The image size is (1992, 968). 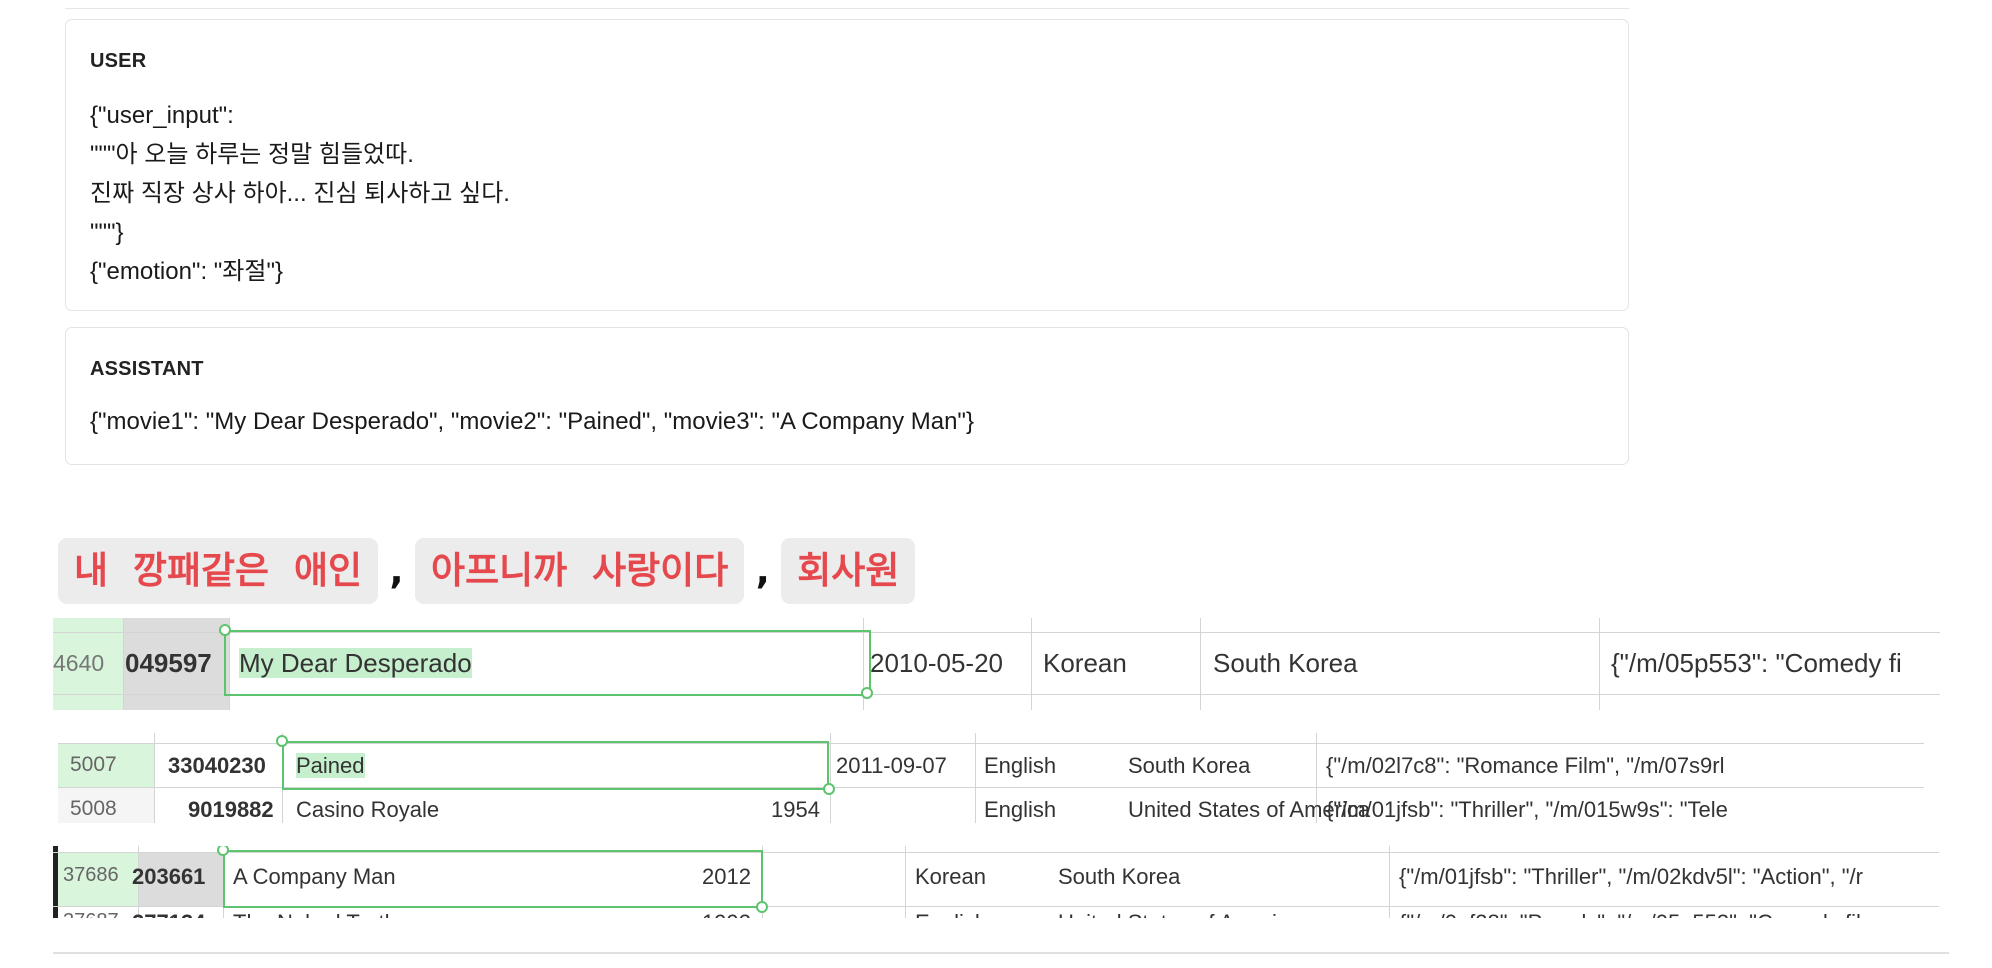 What do you see at coordinates (231, 809) in the screenshot?
I see `row-id: 9019882` at bounding box center [231, 809].